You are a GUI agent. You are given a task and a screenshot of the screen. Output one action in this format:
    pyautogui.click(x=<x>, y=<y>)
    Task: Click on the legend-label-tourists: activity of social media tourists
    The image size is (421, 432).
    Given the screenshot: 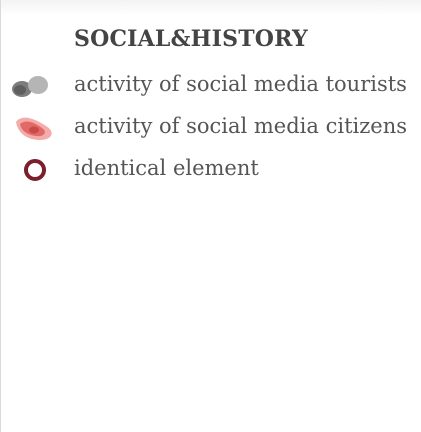 What is the action you would take?
    pyautogui.click(x=240, y=84)
    